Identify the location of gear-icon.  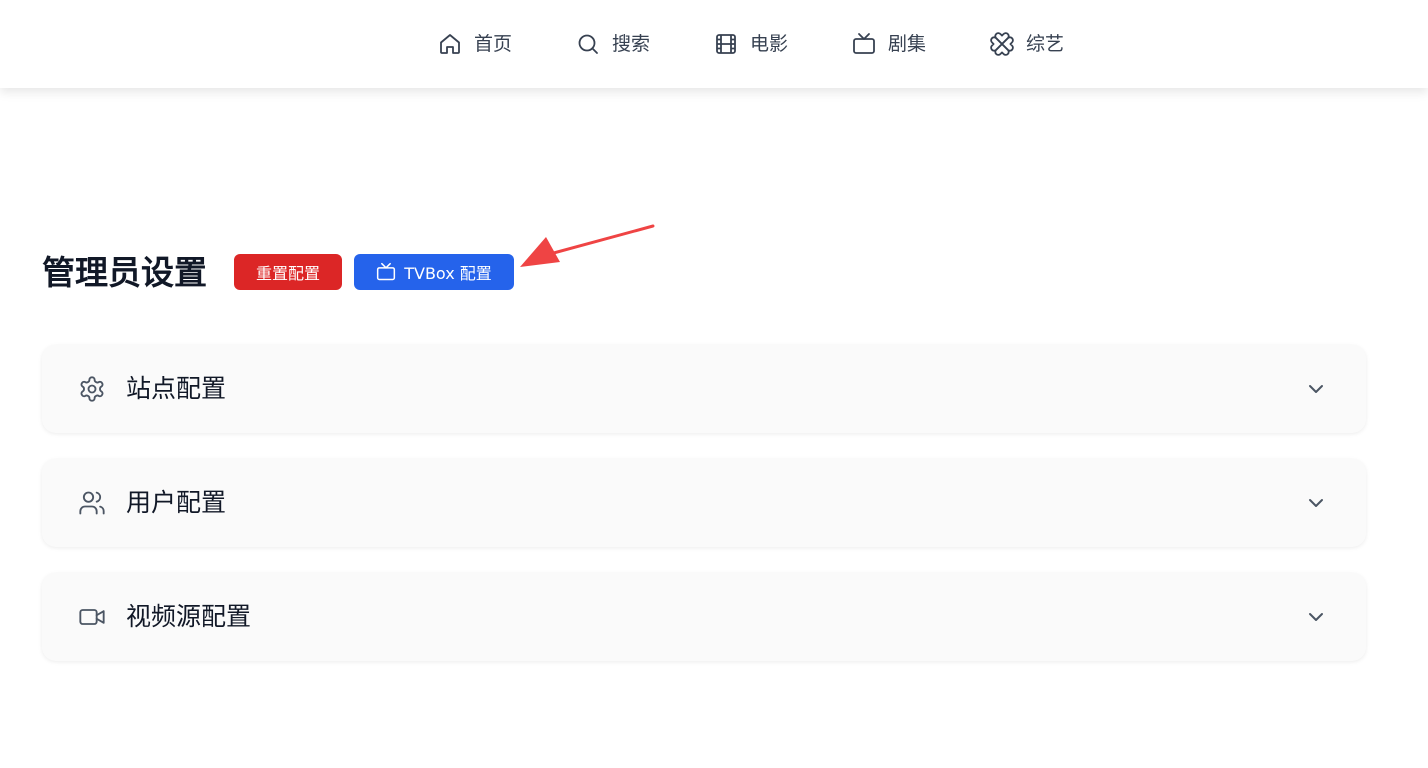
(92, 389).